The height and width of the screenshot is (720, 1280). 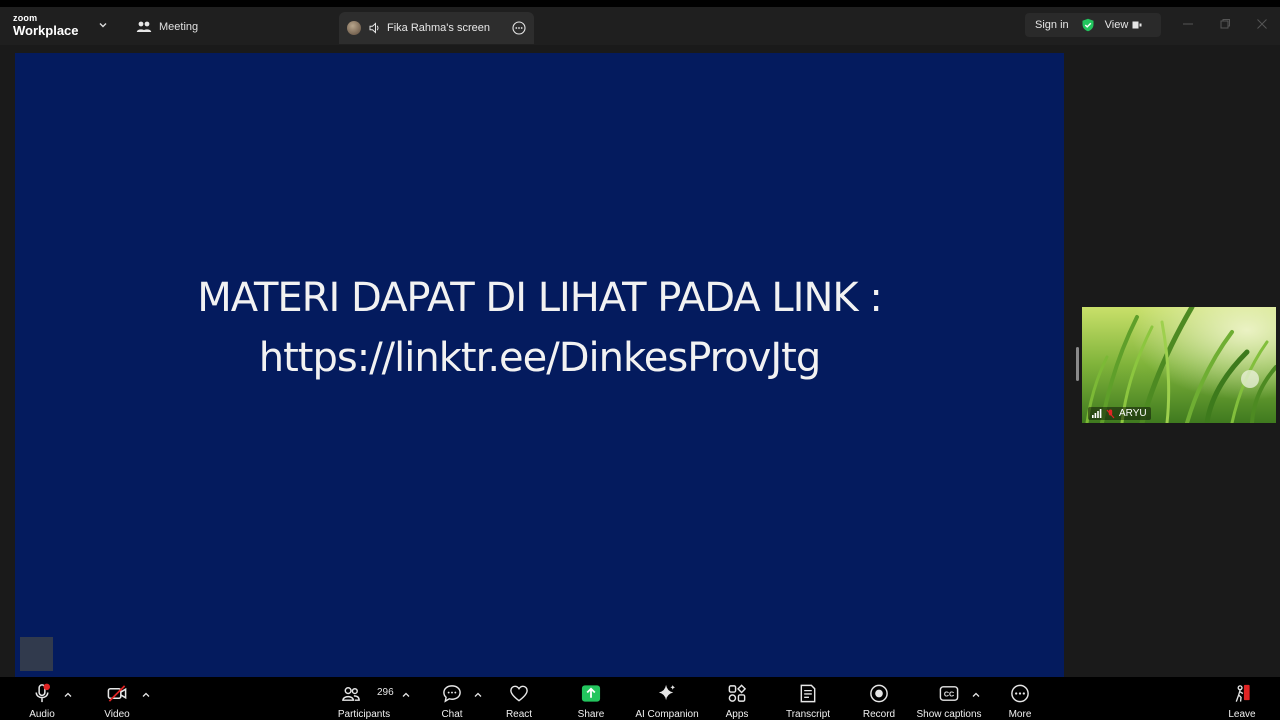 I want to click on screen-tab-label: Fika Rahma's screen, so click(x=438, y=28).